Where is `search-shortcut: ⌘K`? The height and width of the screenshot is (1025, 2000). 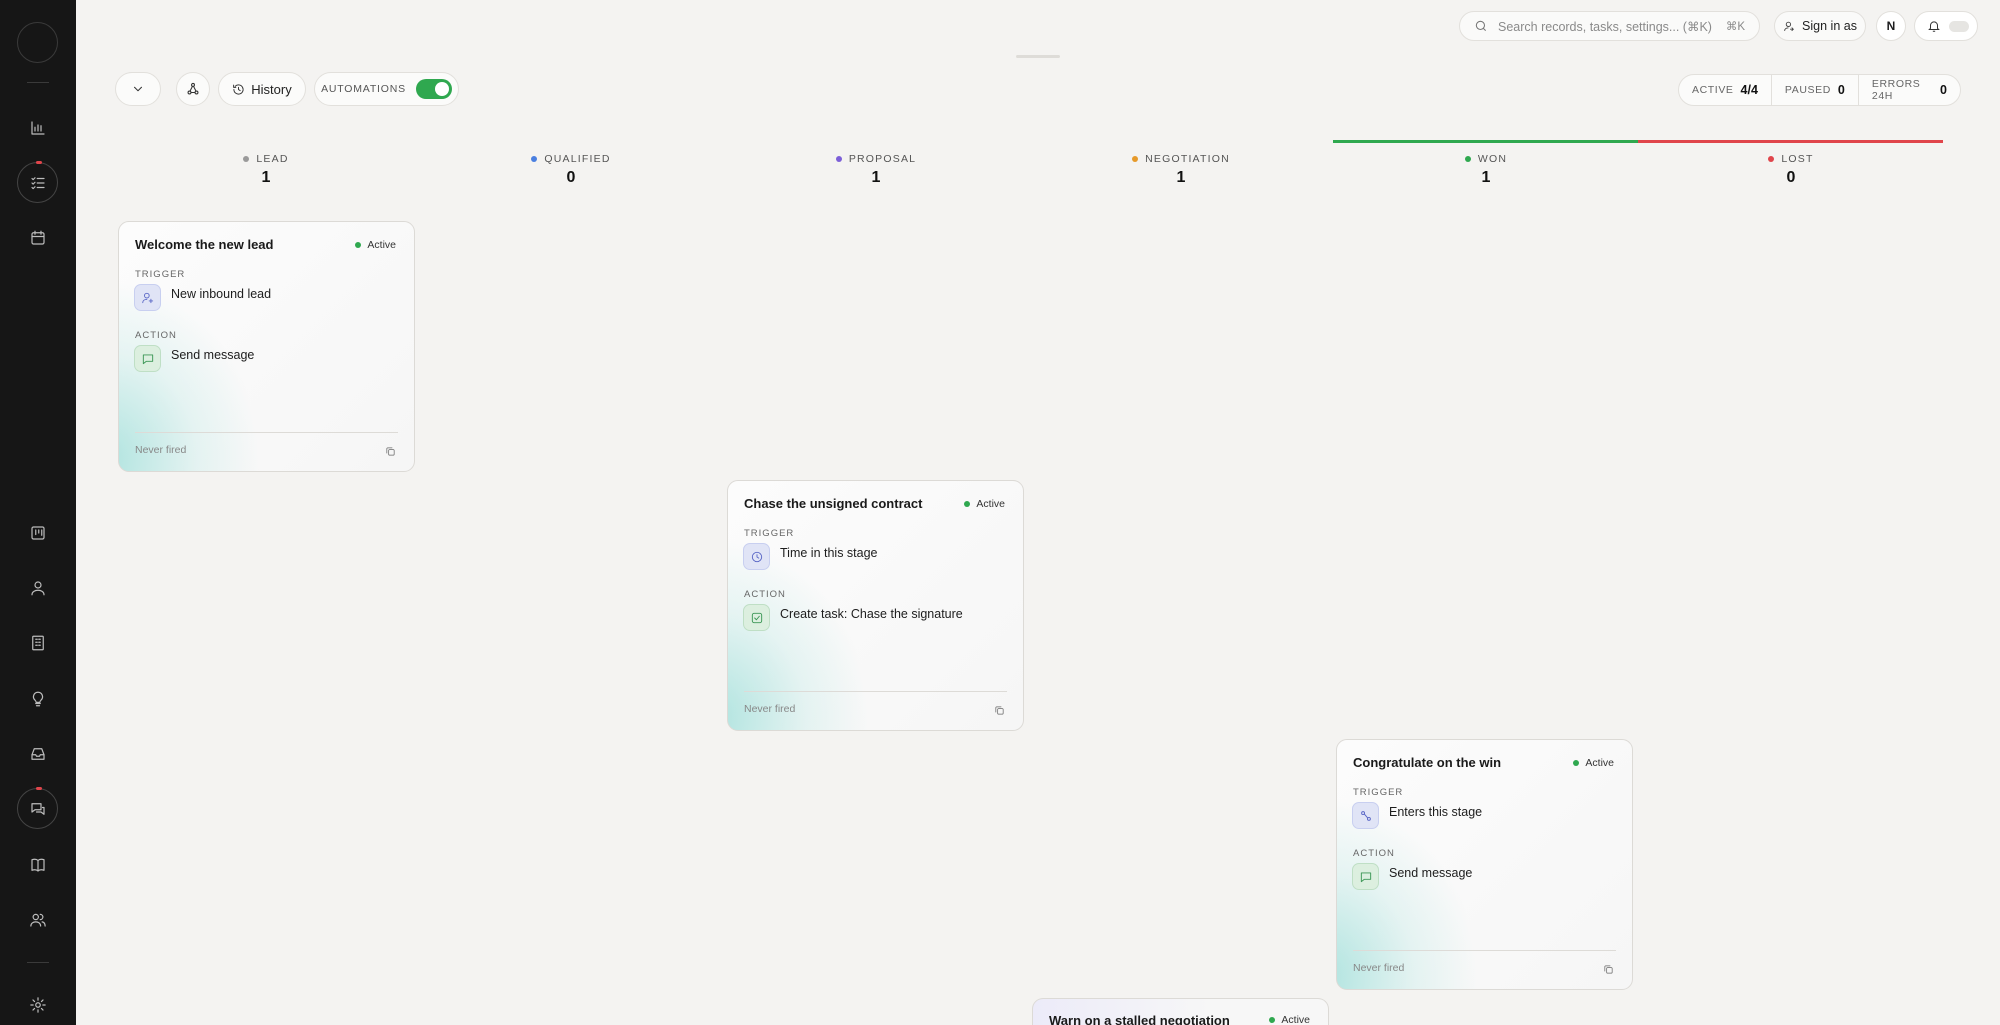
search-shortcut: ⌘K is located at coordinates (1735, 27).